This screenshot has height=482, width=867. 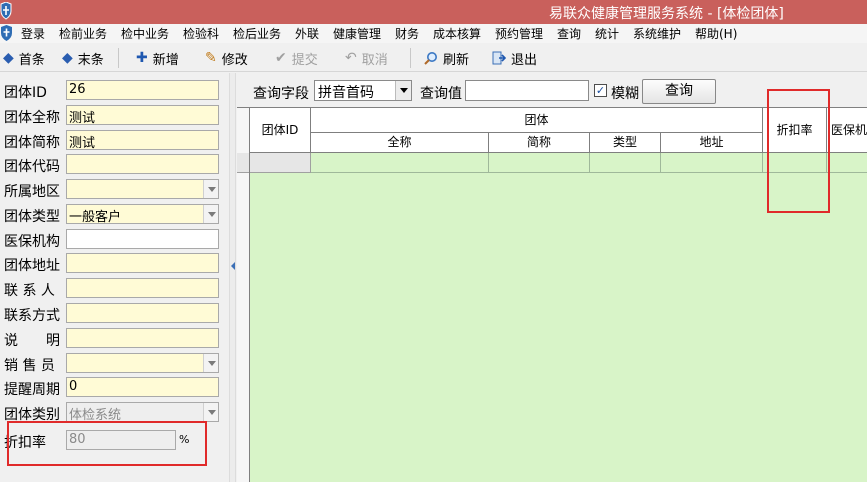 I want to click on toolbar: ◆ 首条 ◆ 末条 ✚ 新增 ✎ 修改 ✔ 提交 ↶ 取消 刷新 退出, so click(x=433, y=57).